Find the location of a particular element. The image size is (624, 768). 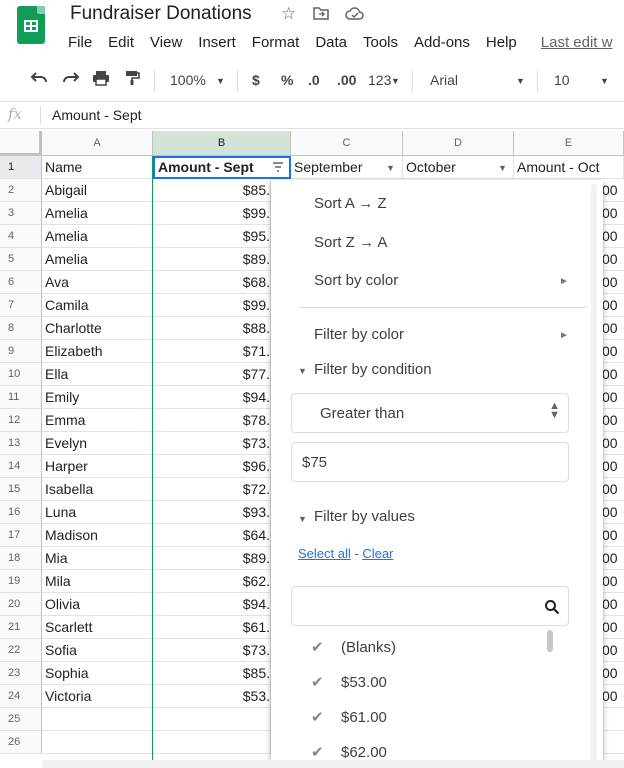

cloud-status-icon is located at coordinates (355, 16).